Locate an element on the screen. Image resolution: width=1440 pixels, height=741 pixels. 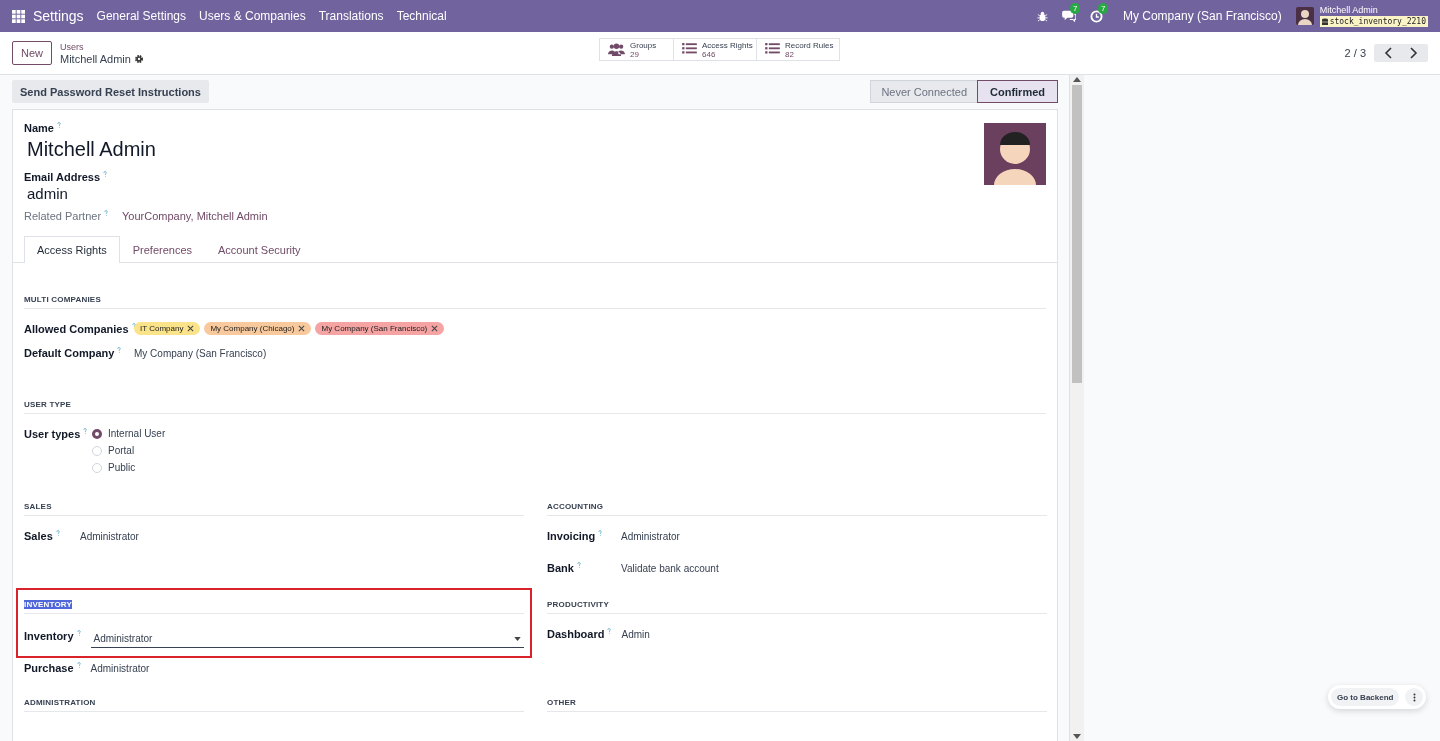
section-heading: ADMINISTRATION is located at coordinates (60, 702).